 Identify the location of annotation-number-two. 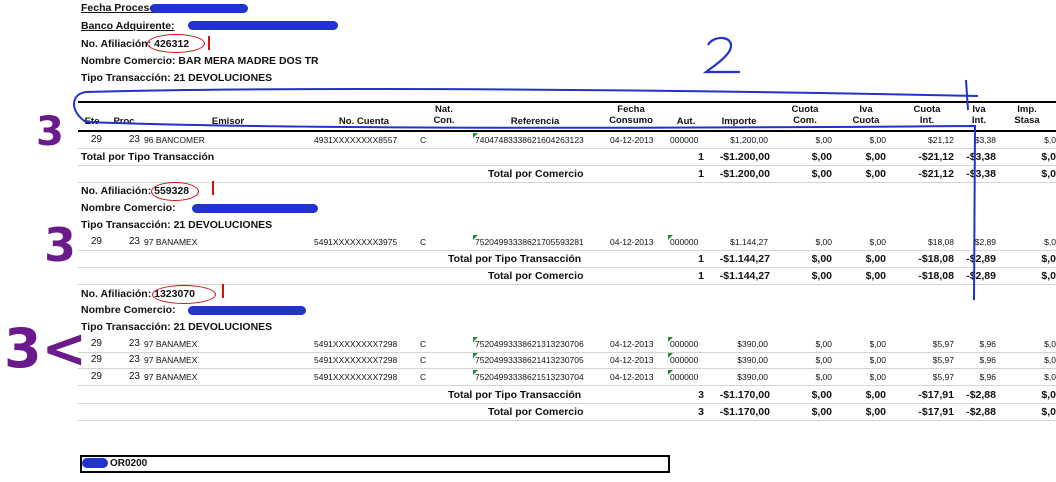
(721, 55).